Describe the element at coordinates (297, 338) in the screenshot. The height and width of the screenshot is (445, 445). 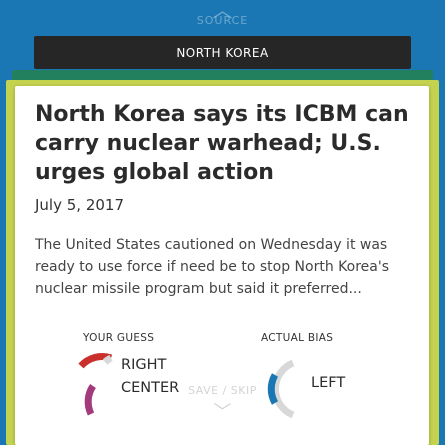
I see `actual-bias-label: ACTUAL BIAS` at that location.